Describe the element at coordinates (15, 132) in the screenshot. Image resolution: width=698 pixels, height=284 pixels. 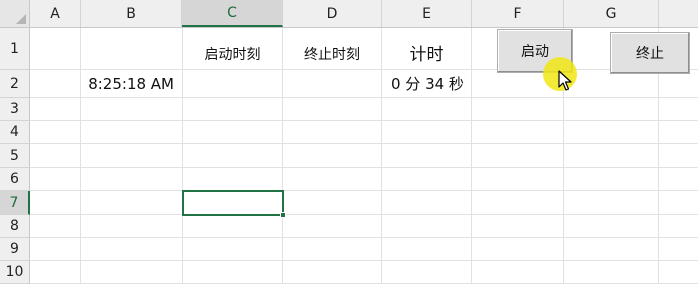
I see `row-header-4: 4` at that location.